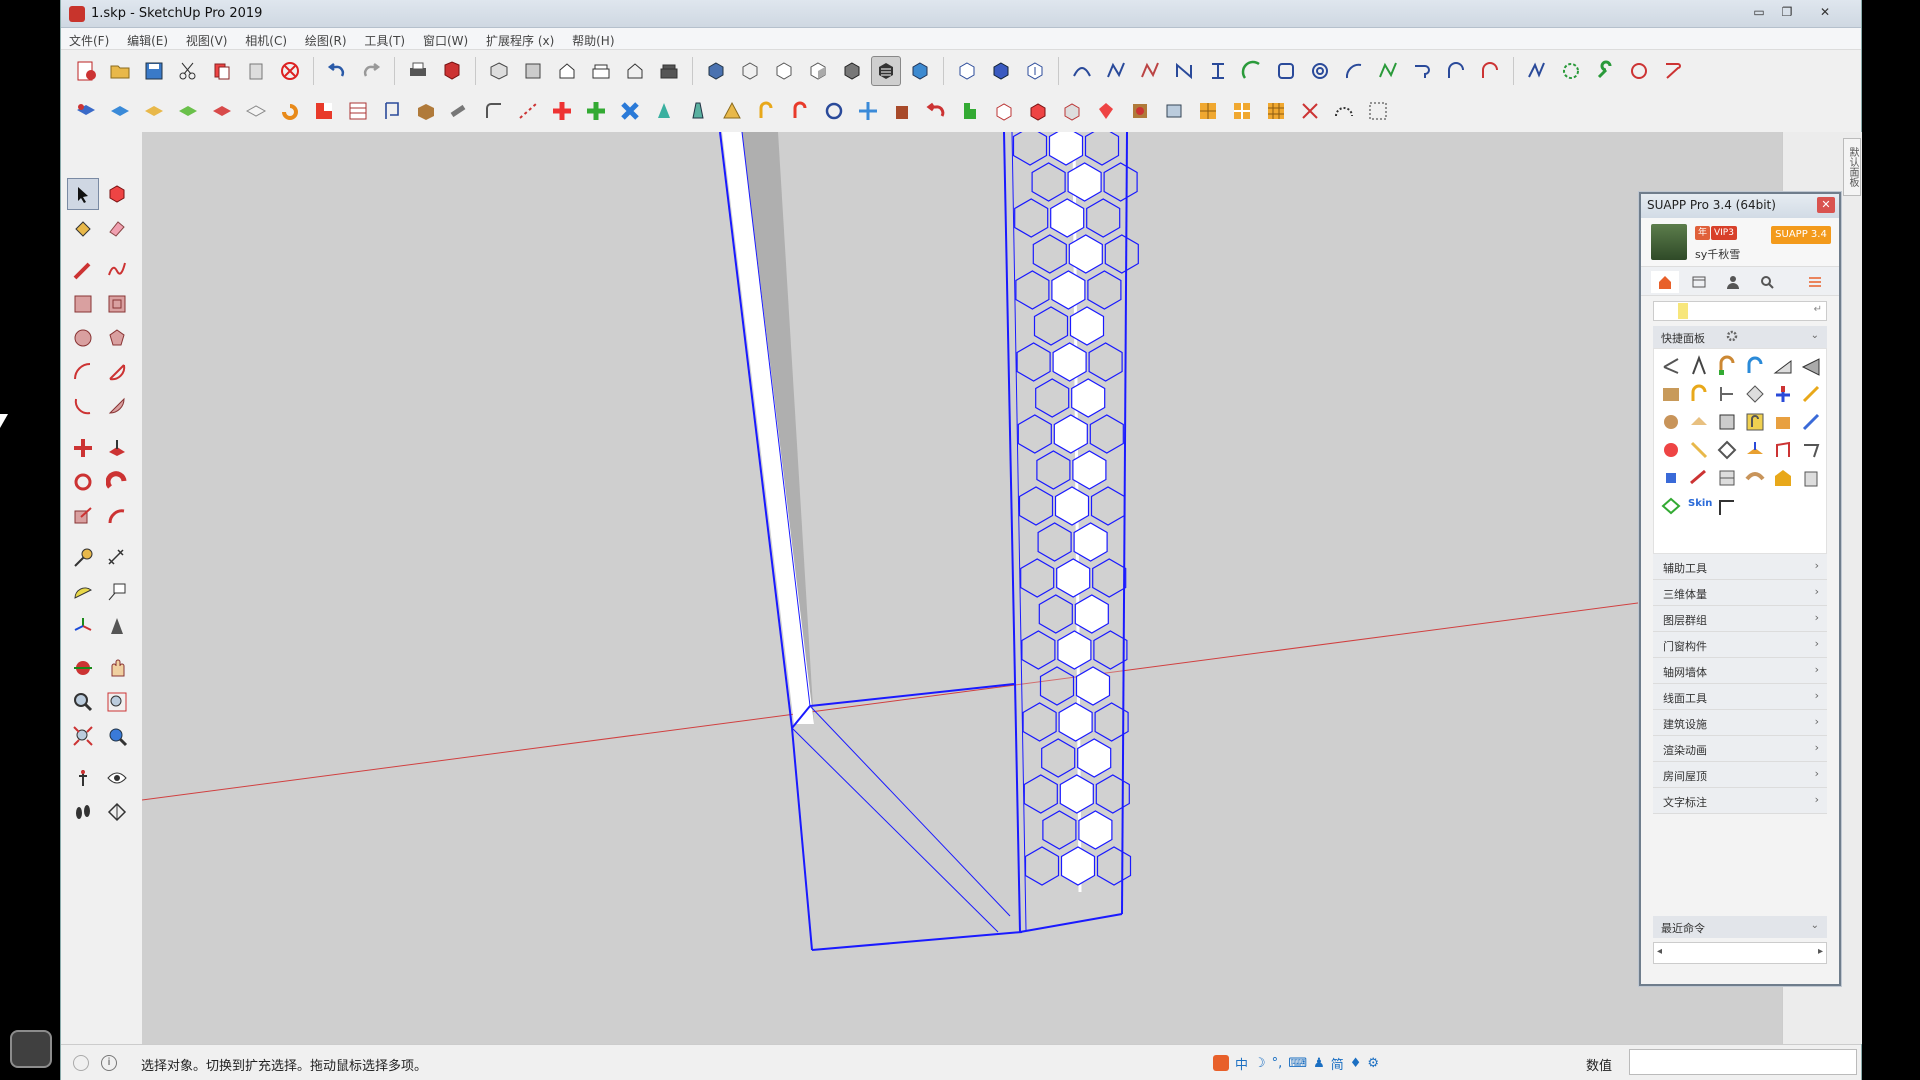  I want to click on follow-me-icon, so click(117, 482).